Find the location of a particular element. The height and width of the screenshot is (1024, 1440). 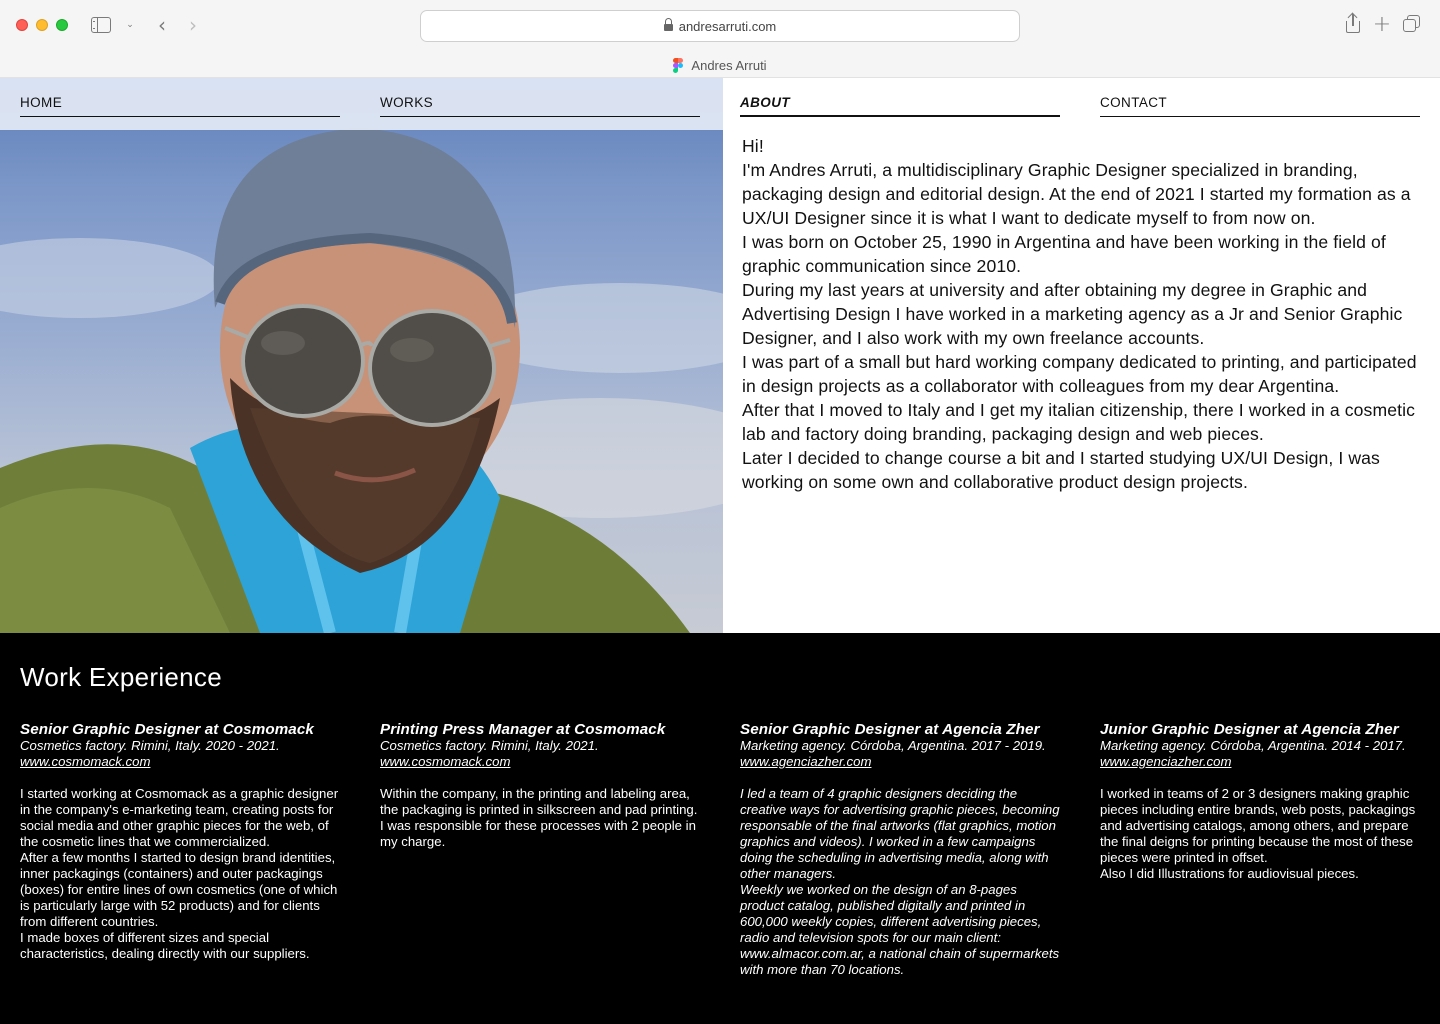

job-title: Senior Graphic Designer at Cosmomack is located at coordinates (167, 729).